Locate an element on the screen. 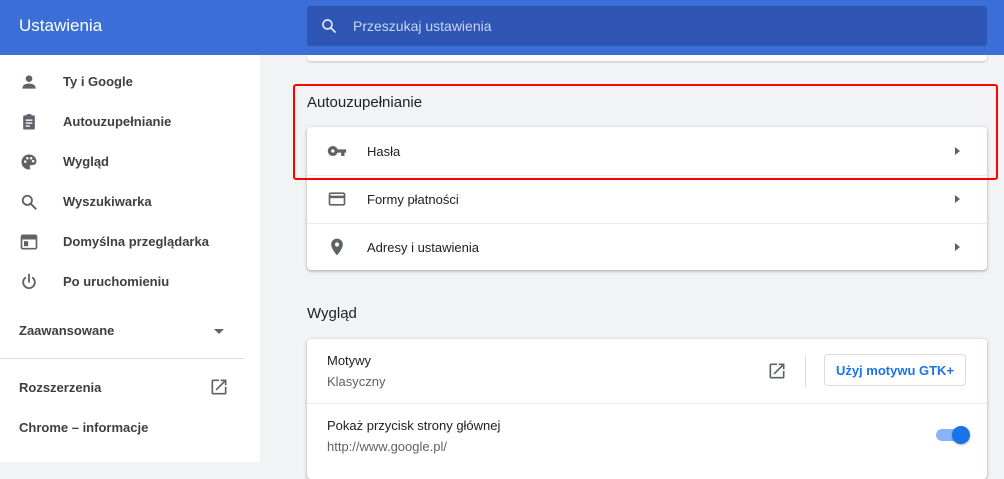 The height and width of the screenshot is (479, 1004). previous-card-edge is located at coordinates (647, 58).